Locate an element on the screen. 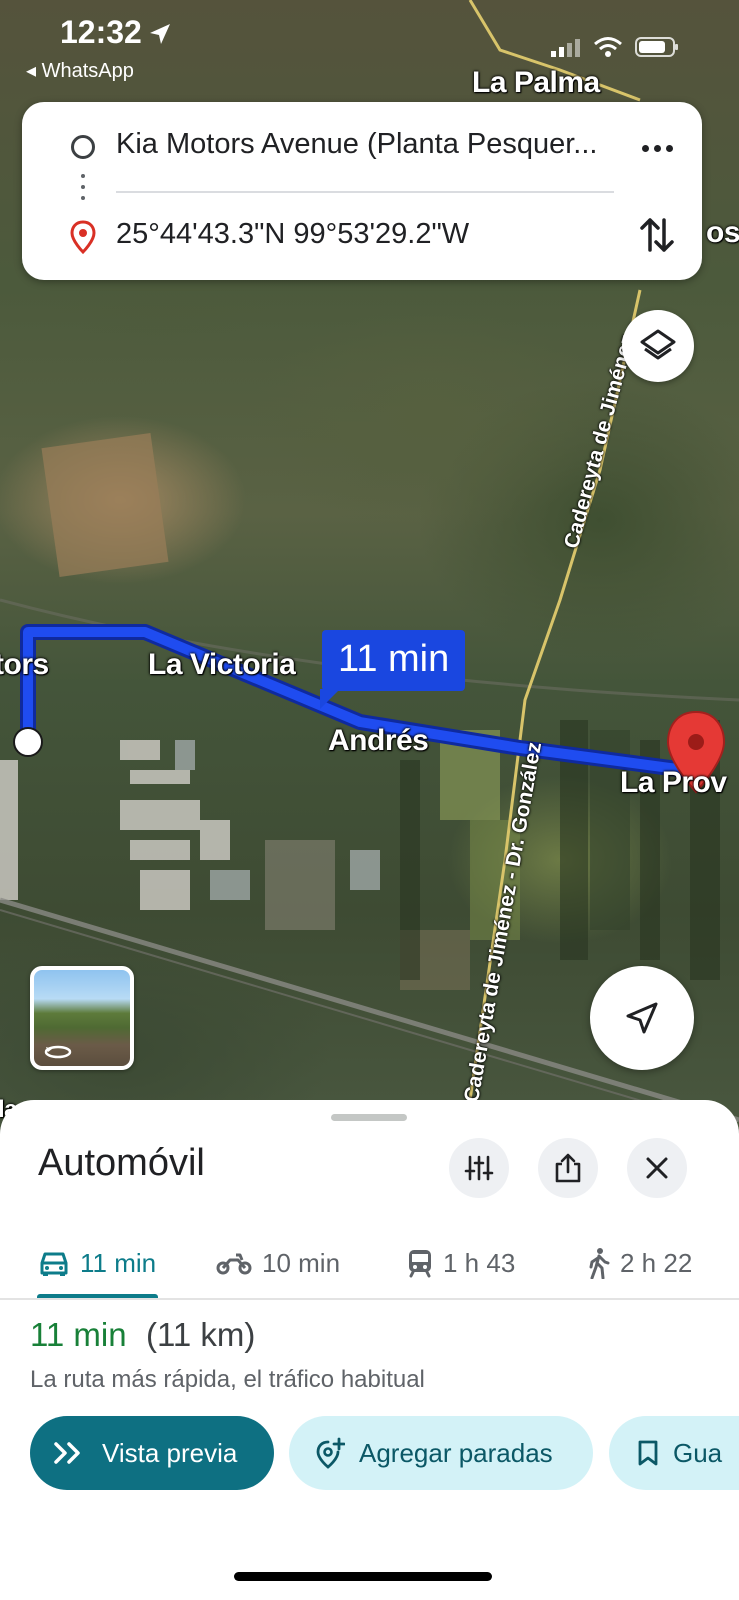 The height and width of the screenshot is (1600, 739). tab-walk-label: 2 h 22 is located at coordinates (656, 1262).